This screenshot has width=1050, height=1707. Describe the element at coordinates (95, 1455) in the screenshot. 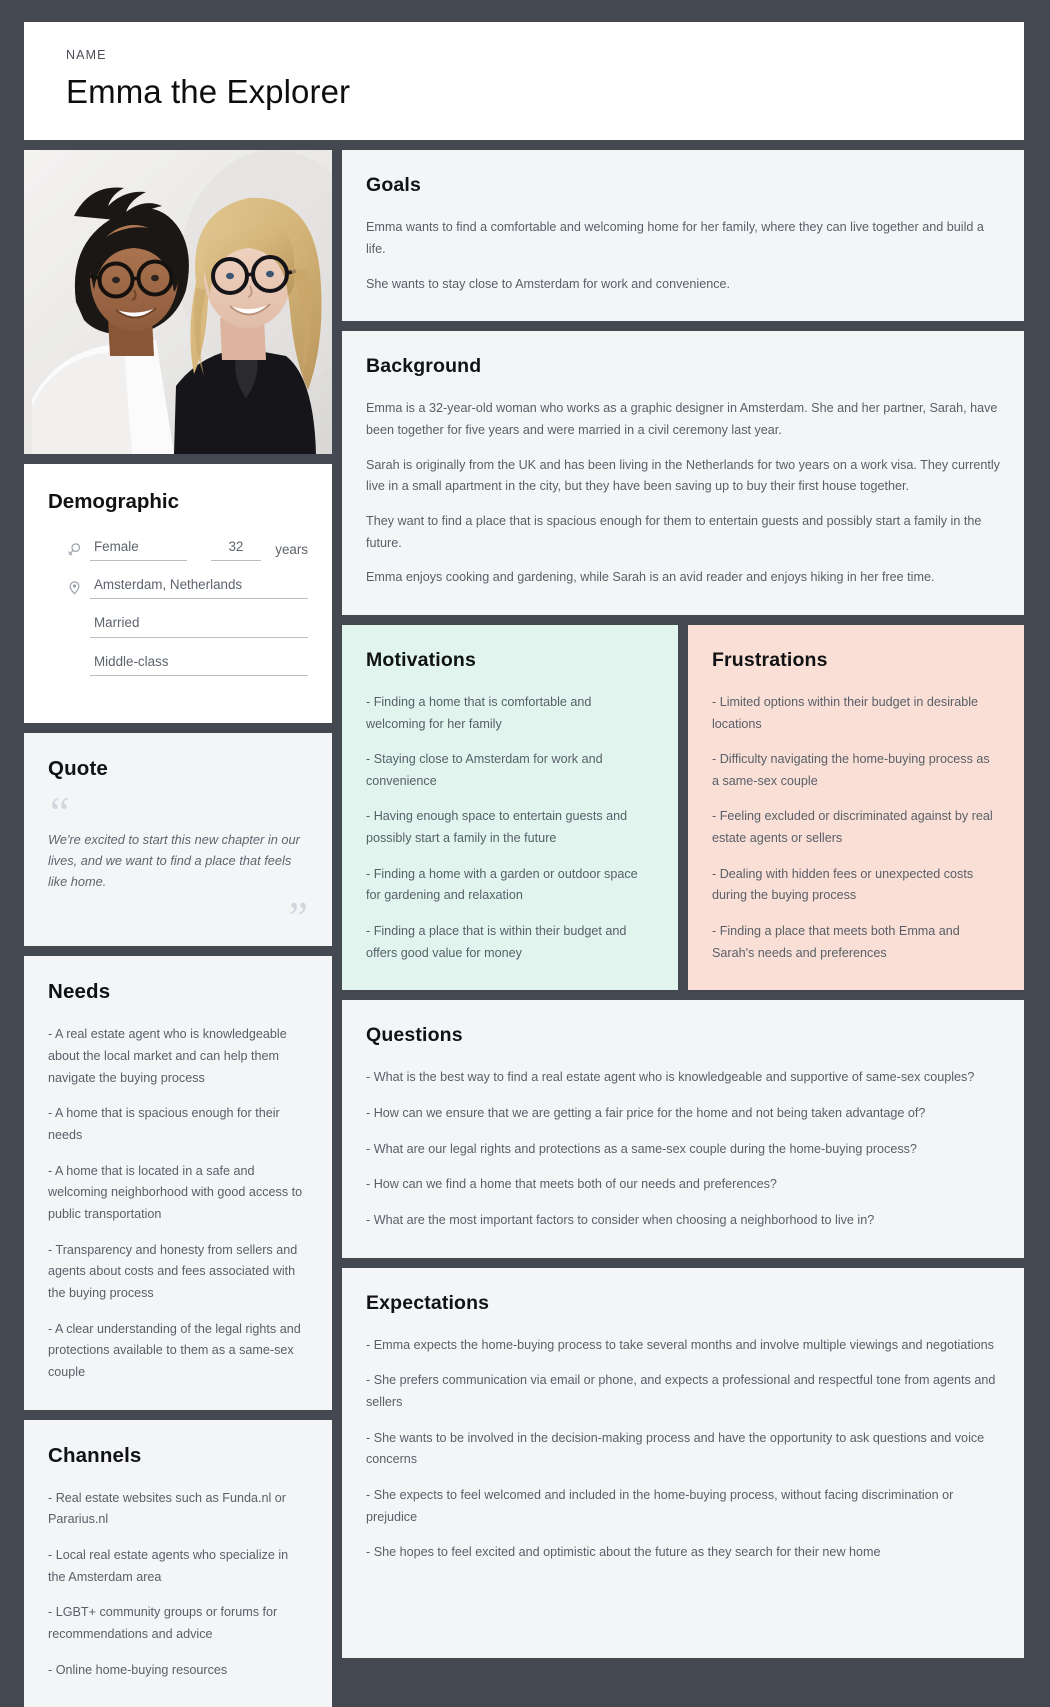

I see `channels-title: Channels` at that location.